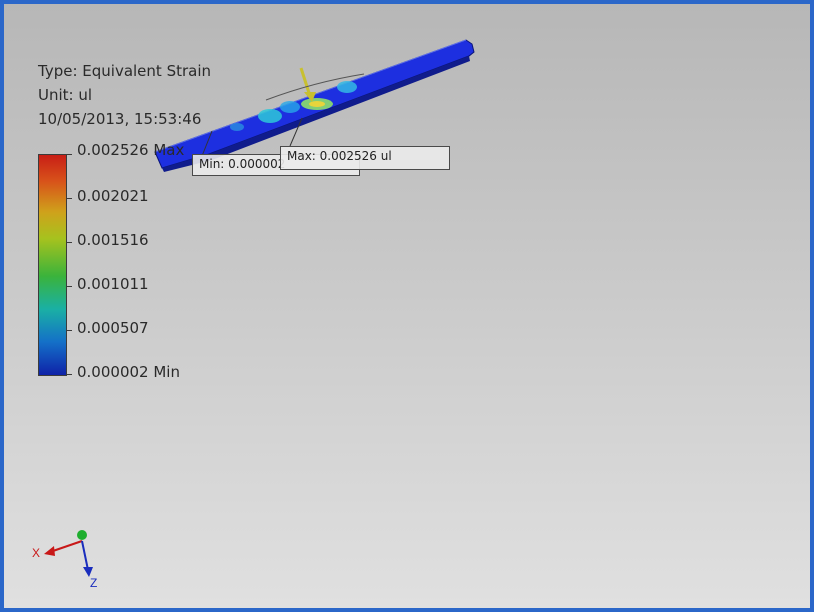 The width and height of the screenshot is (814, 612). I want to click on color-legend-bar, so click(52, 265).